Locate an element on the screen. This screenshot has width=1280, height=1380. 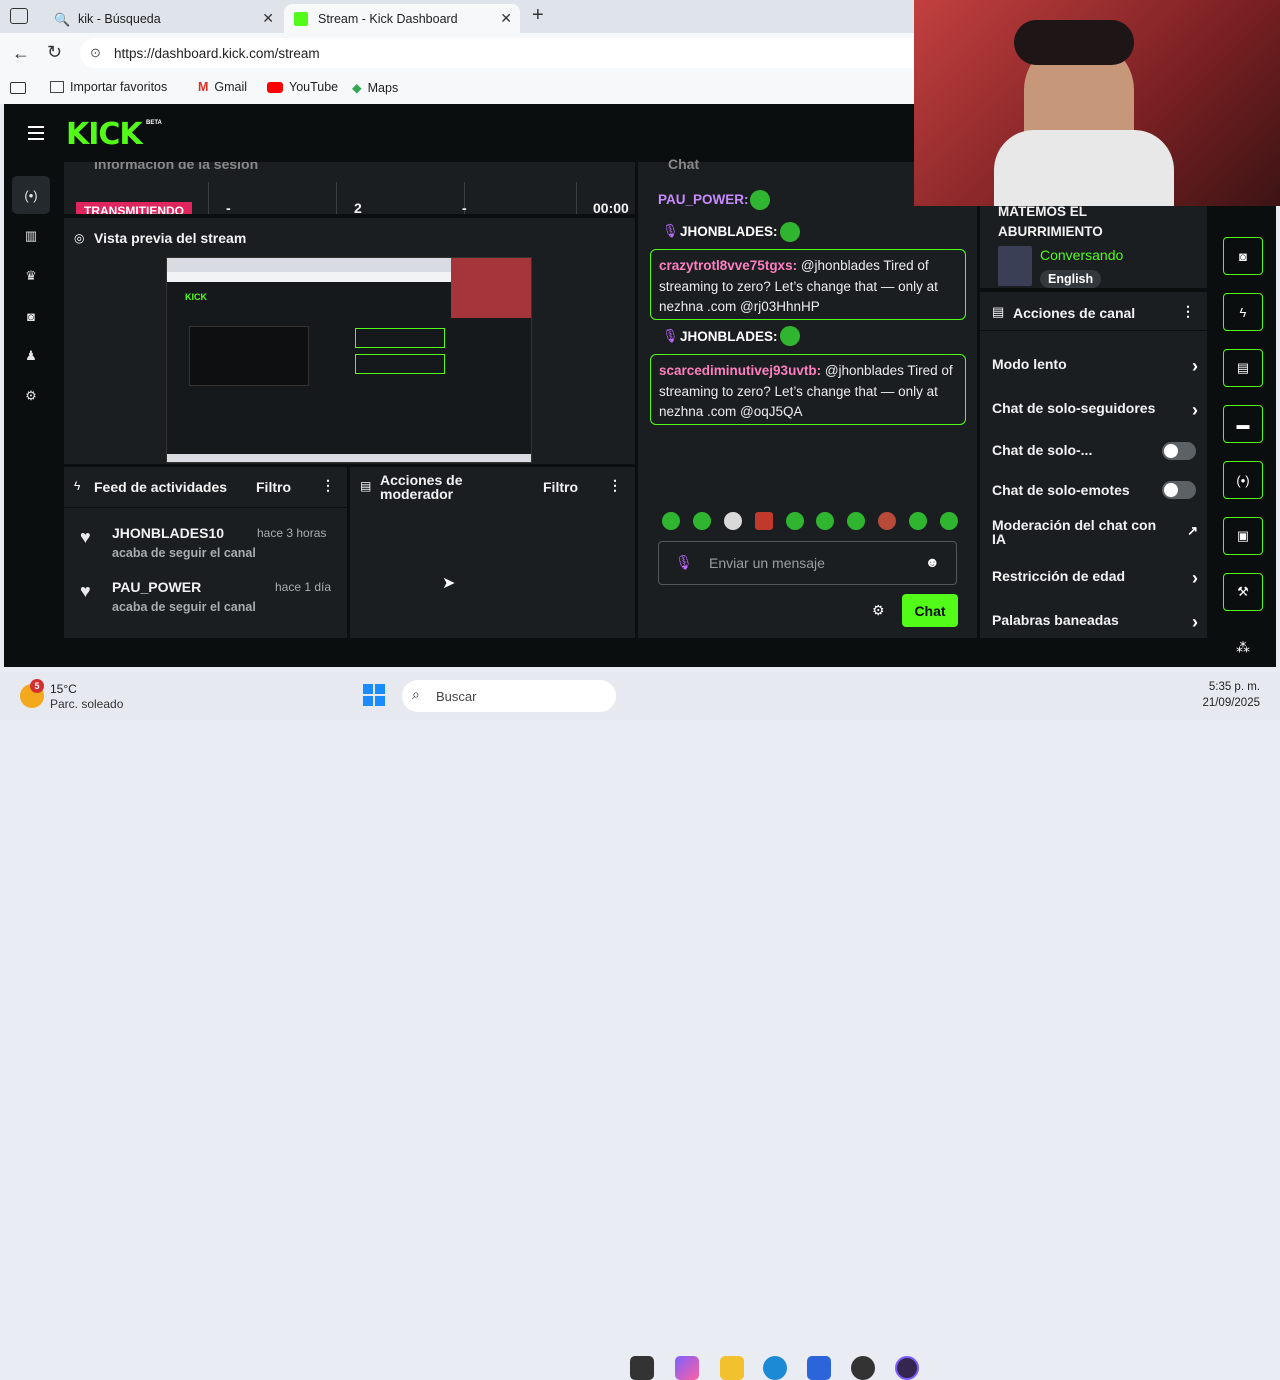
session-stat: - is located at coordinates (228, 207).